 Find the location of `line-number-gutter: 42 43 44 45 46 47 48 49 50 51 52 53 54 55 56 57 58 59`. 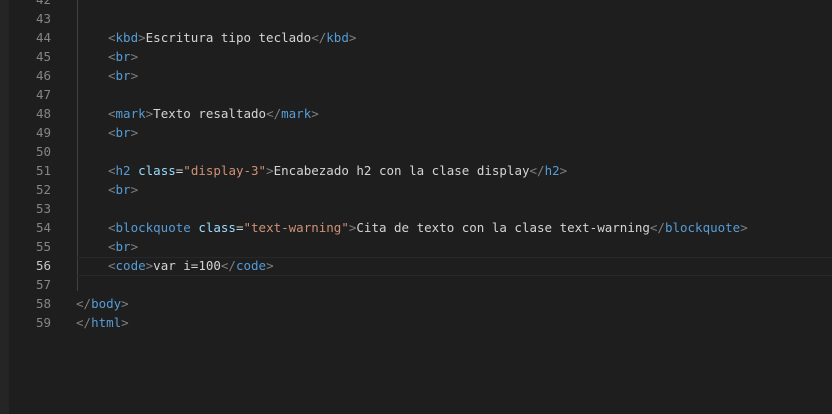

line-number-gutter: 42 43 44 45 46 47 48 49 50 51 52 53 54 55 56 57 58 59 is located at coordinates (35, 207).